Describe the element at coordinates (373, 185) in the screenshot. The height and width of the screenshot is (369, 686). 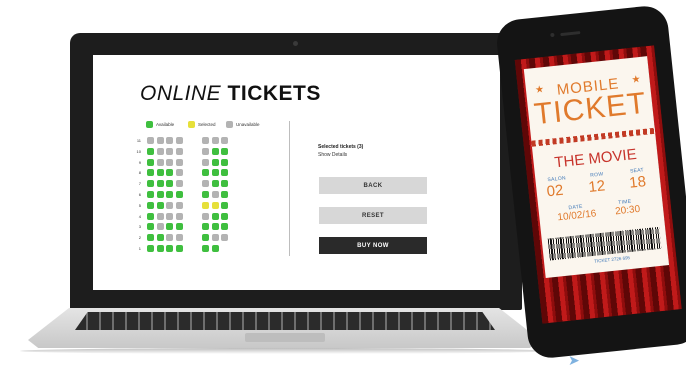
I see `back-button: BACK` at that location.